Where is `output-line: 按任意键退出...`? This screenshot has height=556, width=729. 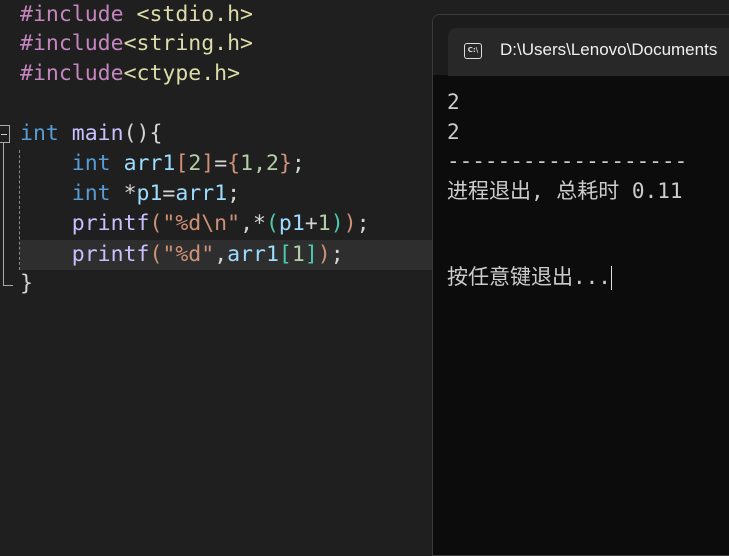 output-line: 按任意键退出... is located at coordinates (529, 277).